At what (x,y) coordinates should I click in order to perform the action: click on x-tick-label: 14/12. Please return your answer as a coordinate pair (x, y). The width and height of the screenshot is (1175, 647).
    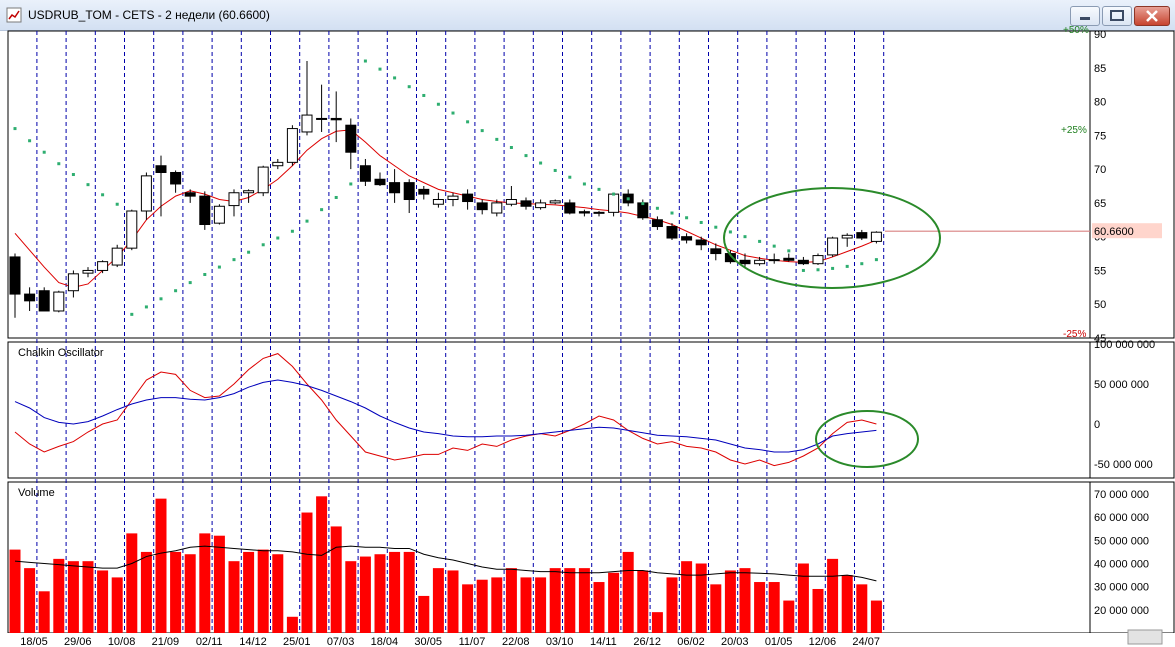
    Looking at the image, I should click on (253, 641).